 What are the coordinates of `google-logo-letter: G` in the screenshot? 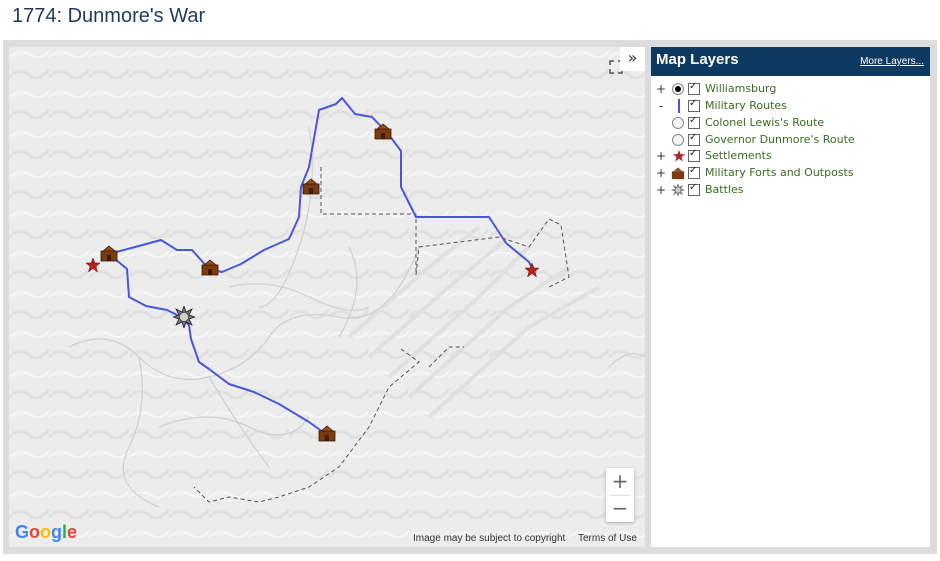 It's located at (22, 532).